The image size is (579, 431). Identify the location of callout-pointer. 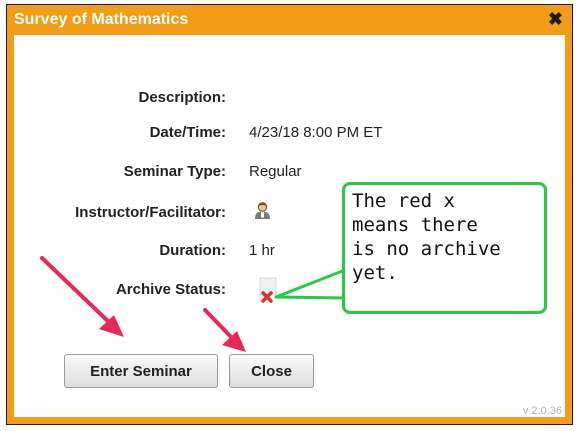
(310, 284).